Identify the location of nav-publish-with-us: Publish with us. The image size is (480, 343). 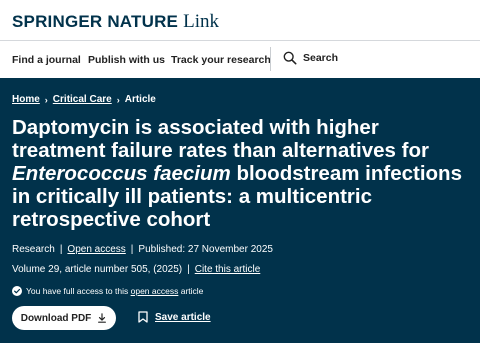
(126, 60).